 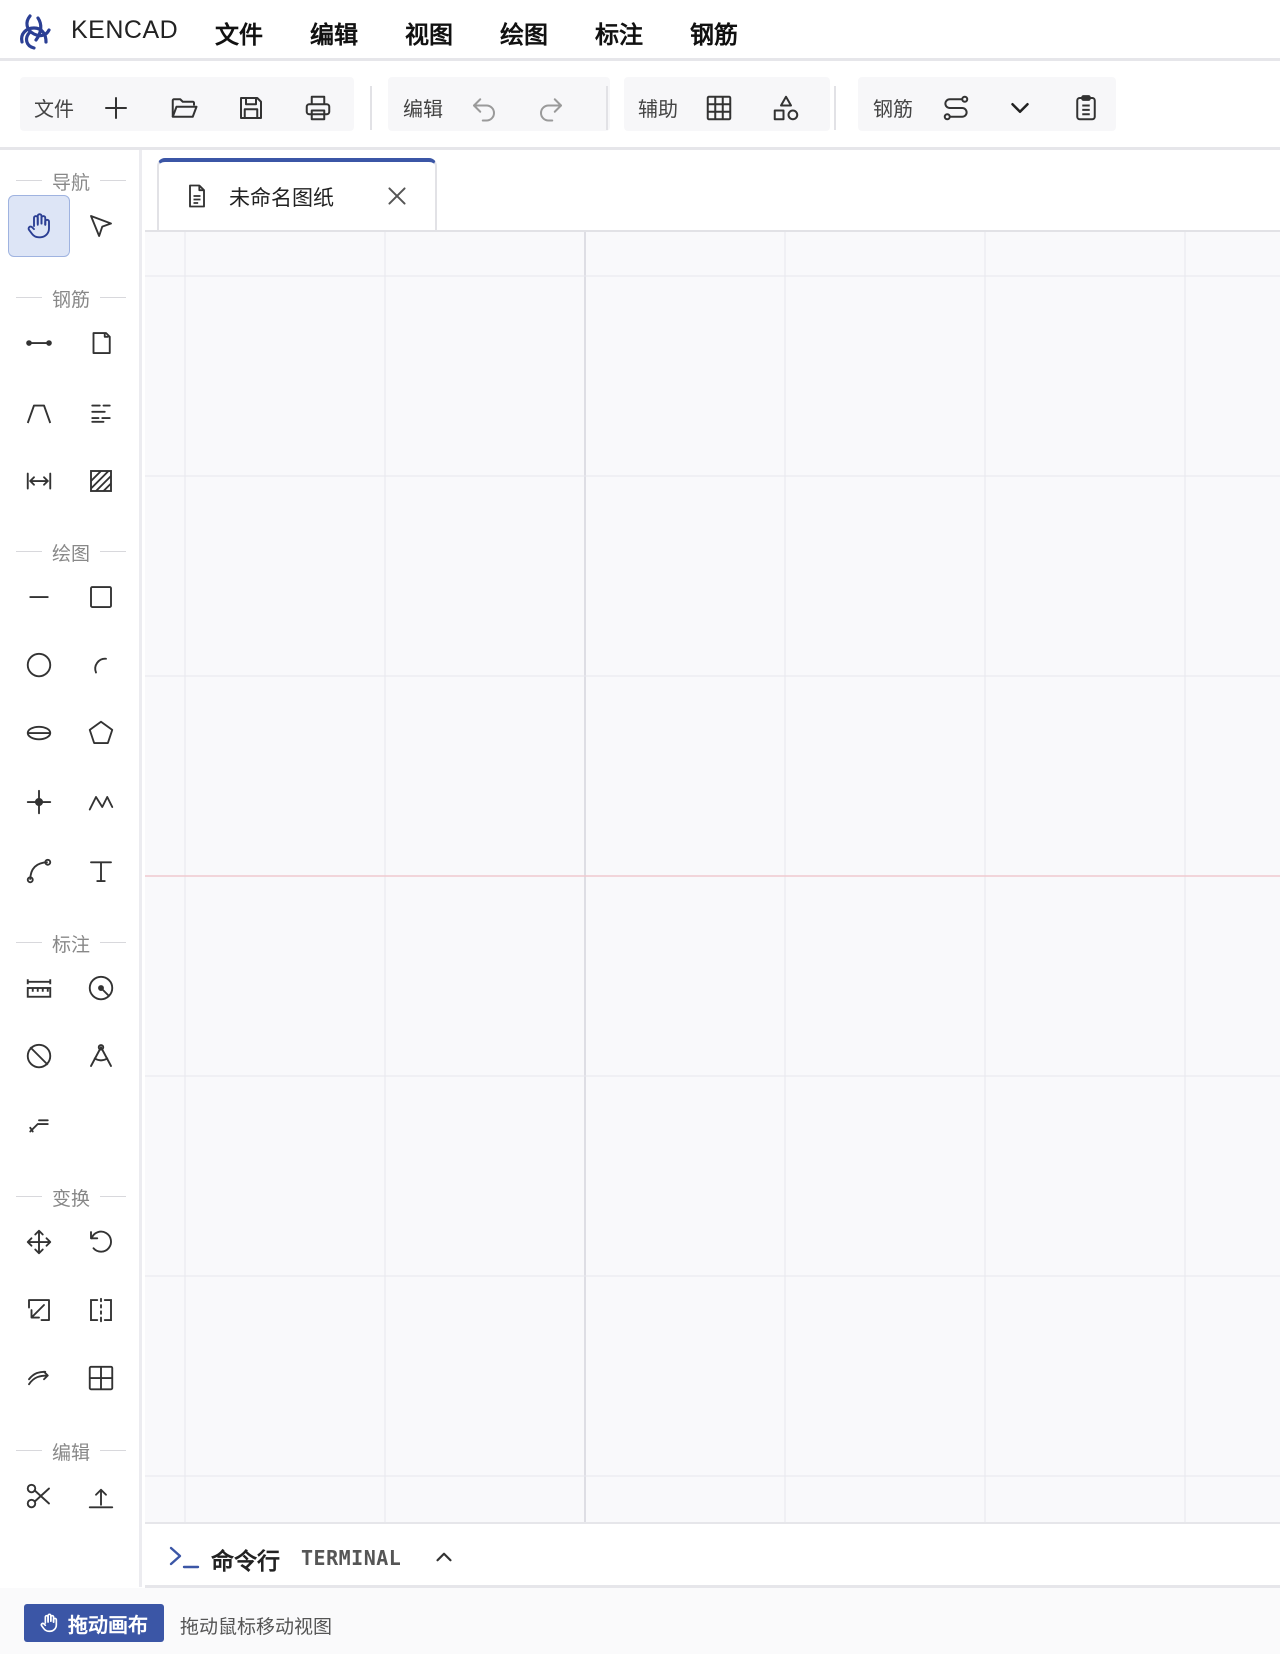 I want to click on toolbar-edit-label: 编辑, so click(x=423, y=109).